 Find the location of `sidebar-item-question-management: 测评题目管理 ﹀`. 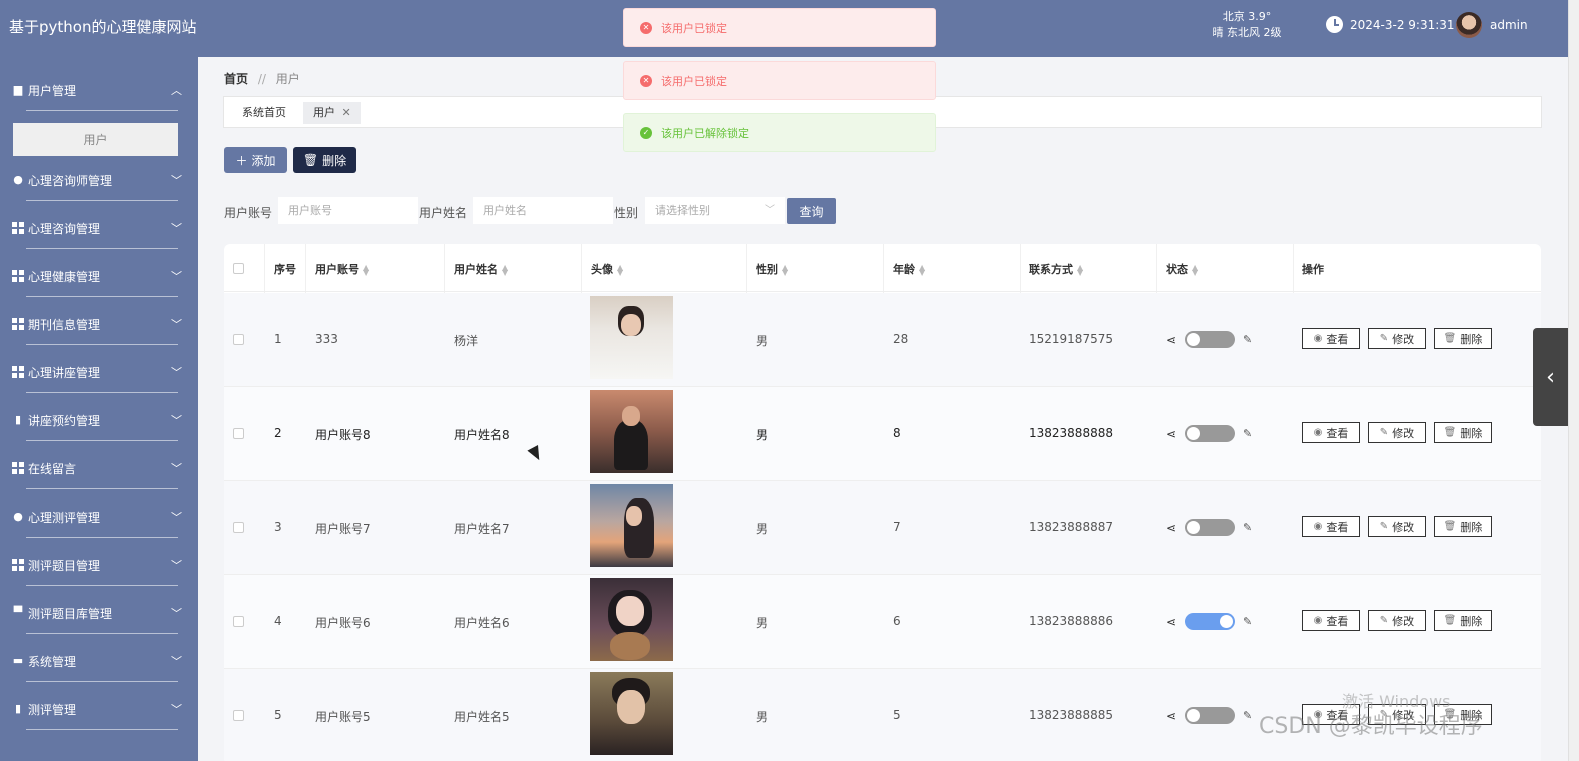

sidebar-item-question-management: 测评题目管理 ﹀ is located at coordinates (99, 565).